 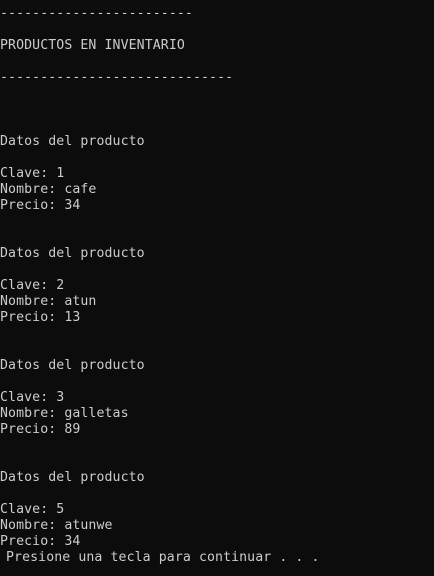 What do you see at coordinates (40, 429) in the screenshot?
I see `product-precio: Precio: 89` at bounding box center [40, 429].